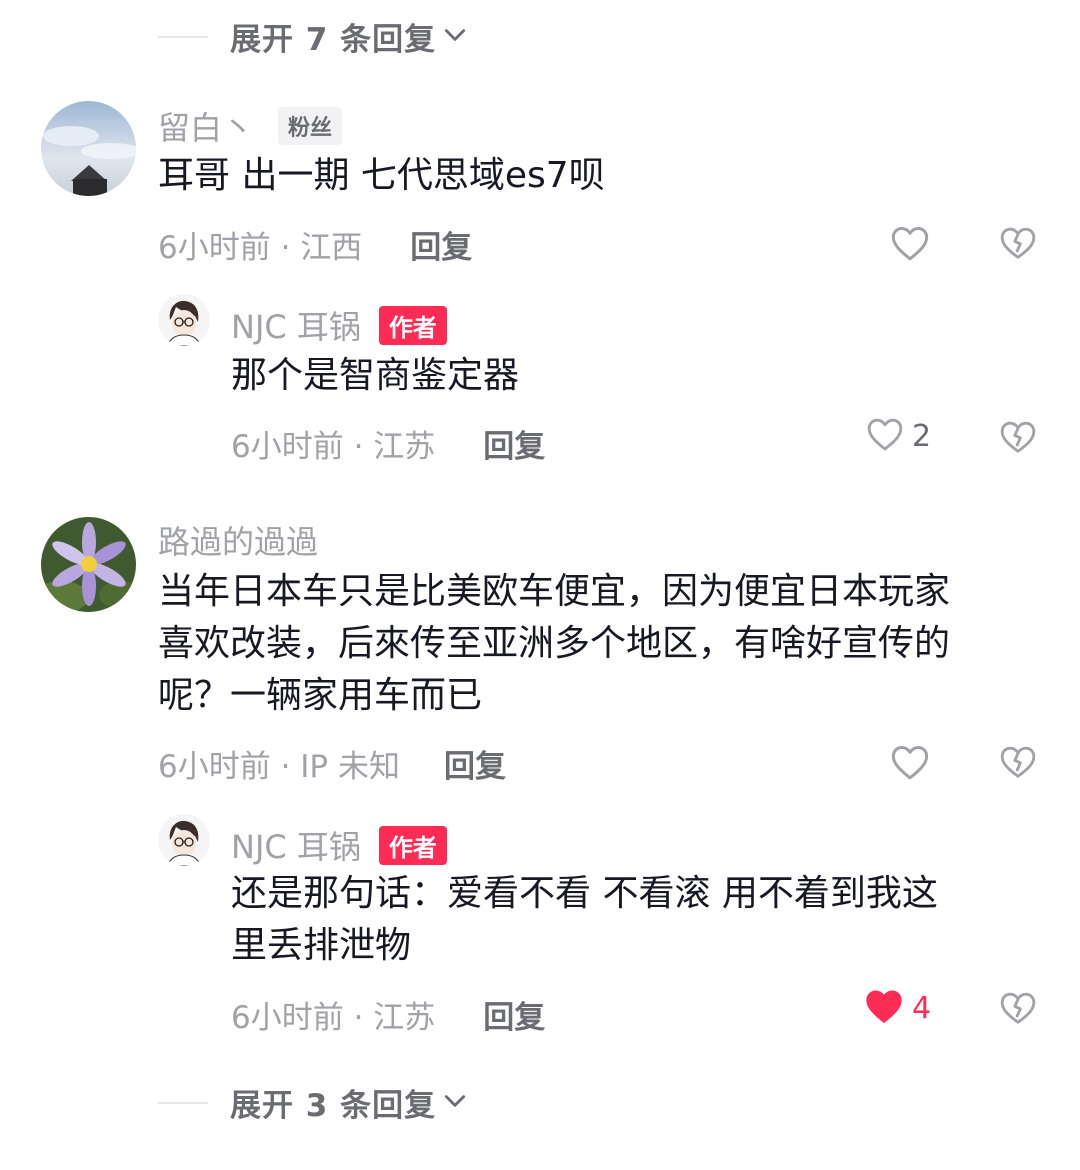 Image resolution: width=1080 pixels, height=1170 pixels. Describe the element at coordinates (554, 643) in the screenshot. I see `comment-line: 喜欢改装，后來传至亚洲多个地区，有啥好宣传的` at that location.